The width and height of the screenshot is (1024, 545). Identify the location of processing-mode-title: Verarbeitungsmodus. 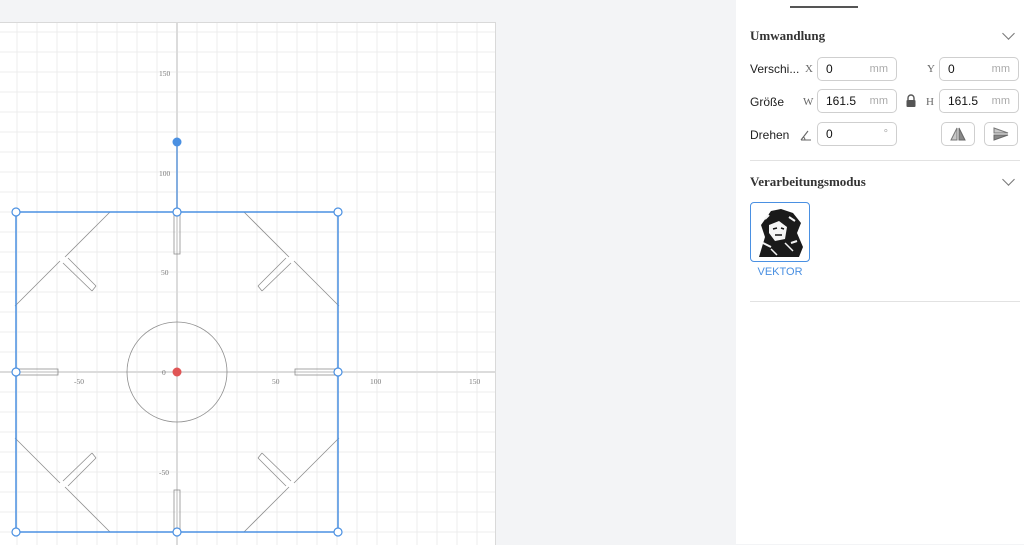
(808, 181).